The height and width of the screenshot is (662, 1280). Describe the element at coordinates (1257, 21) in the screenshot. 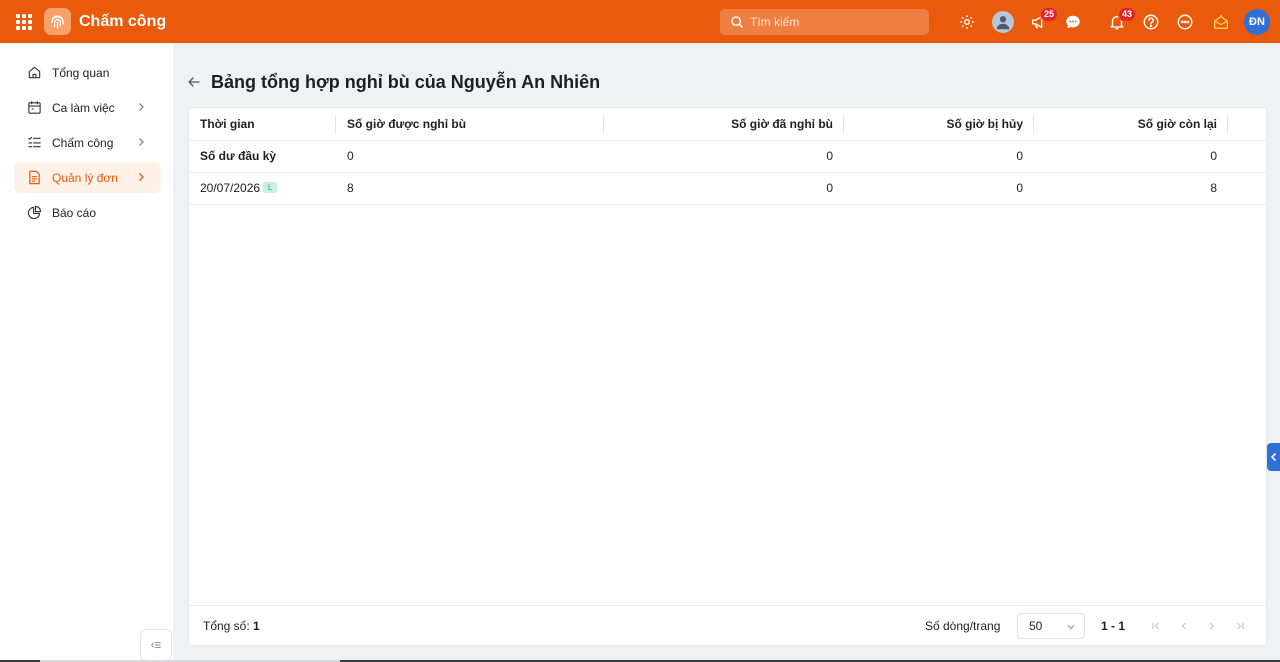

I see `user-initials-avatar: ĐN` at that location.